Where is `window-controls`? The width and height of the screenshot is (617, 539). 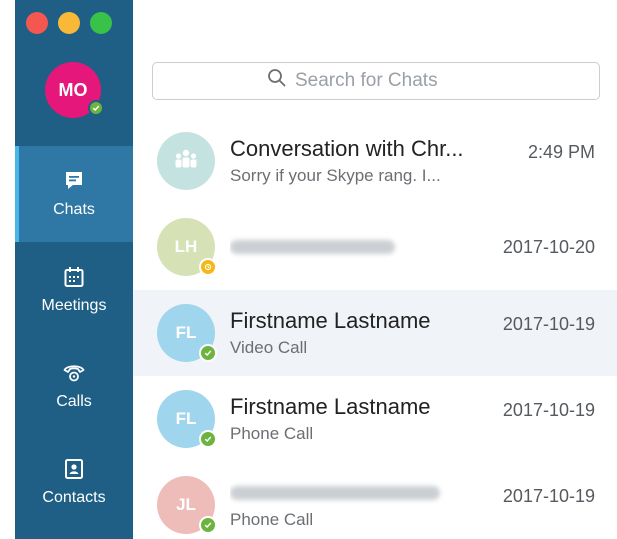
window-controls is located at coordinates (69, 23).